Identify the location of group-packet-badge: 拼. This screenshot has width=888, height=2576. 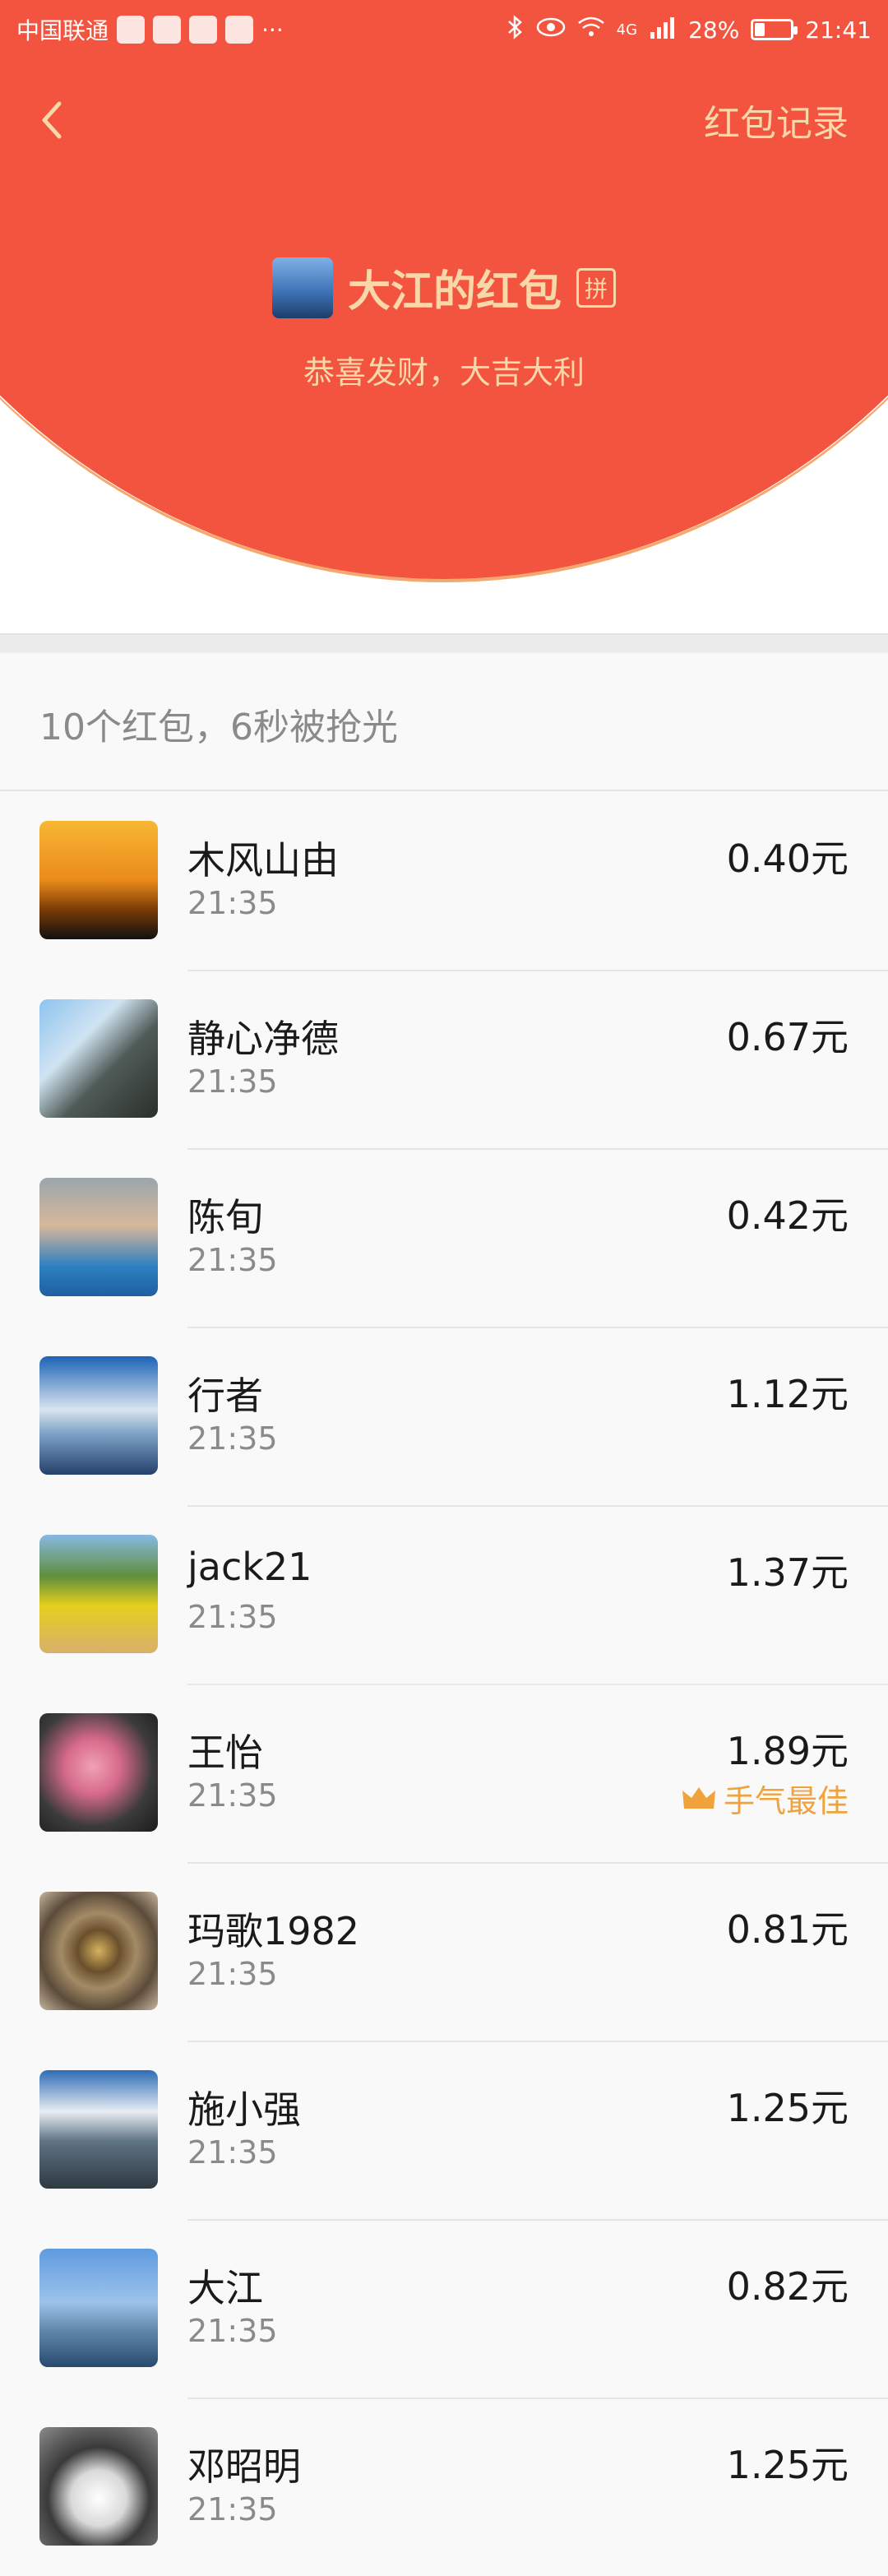
(596, 287).